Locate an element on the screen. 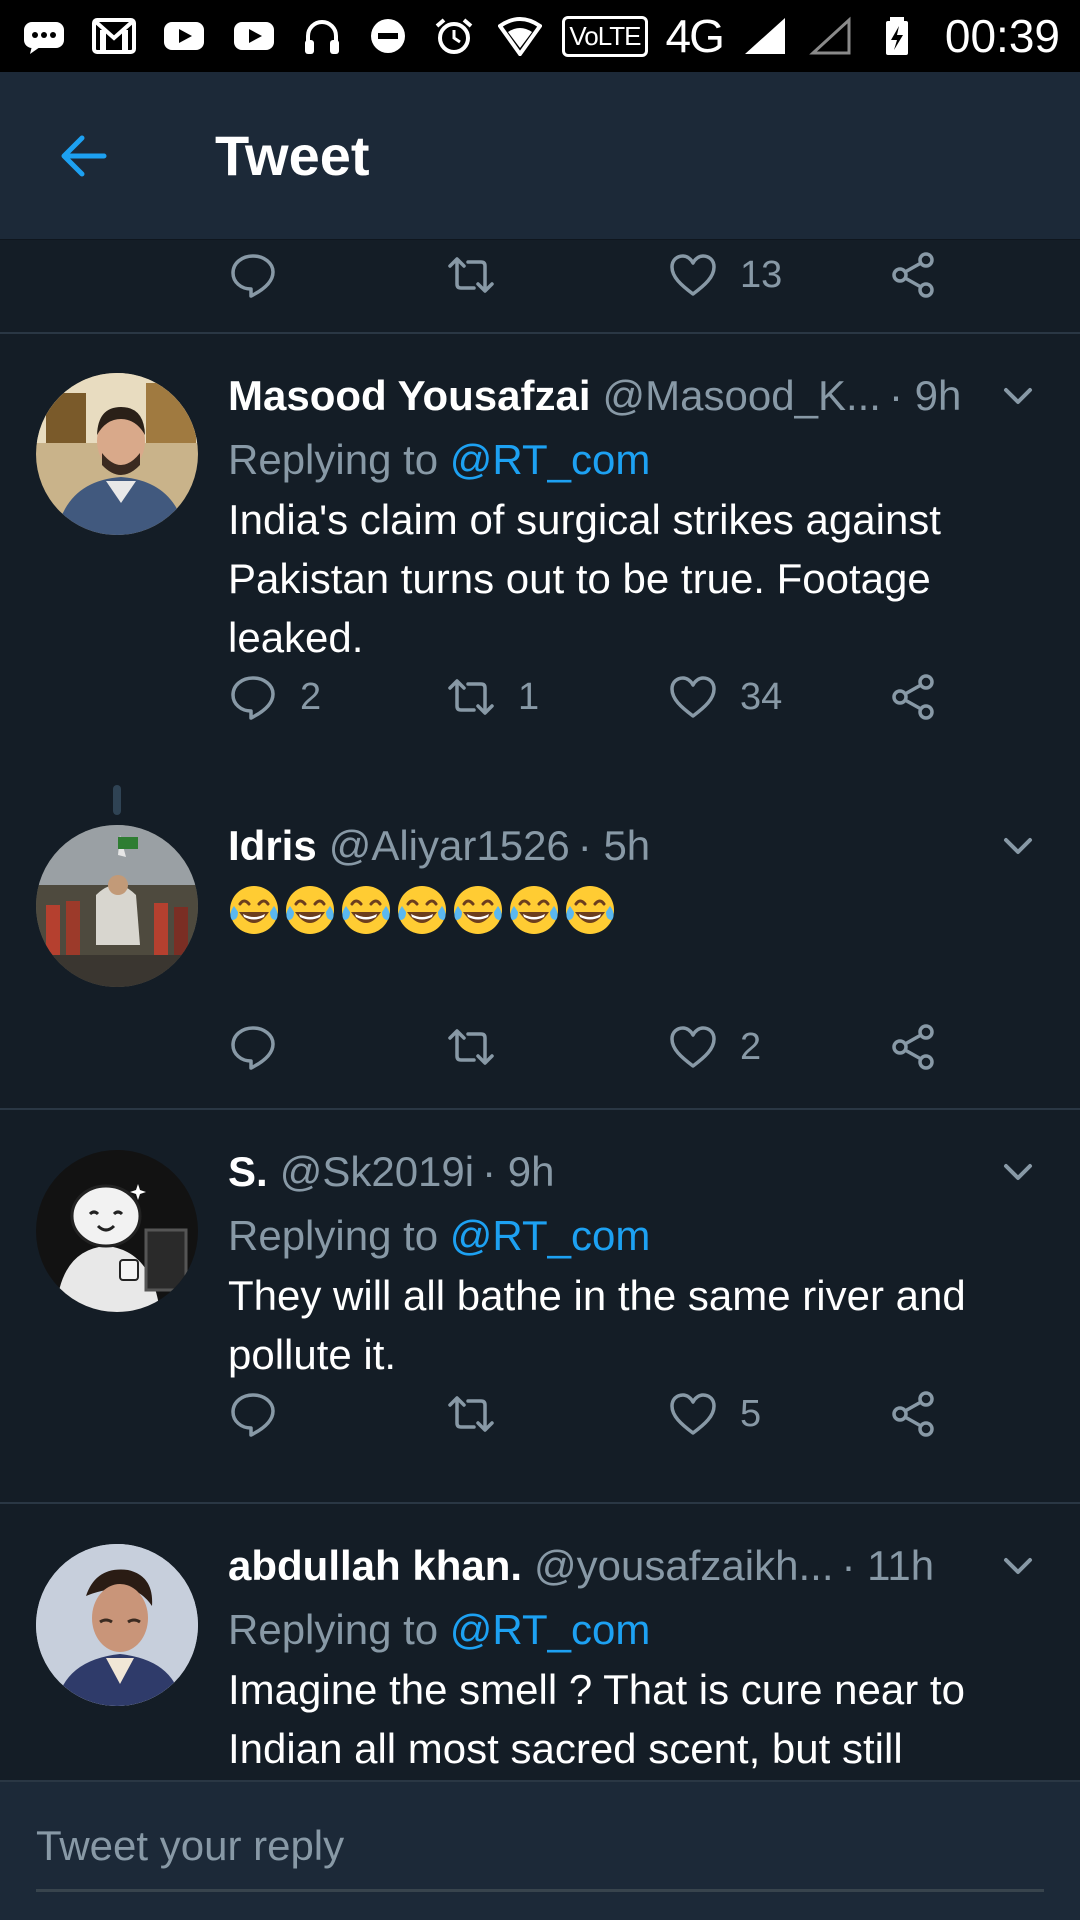  like-count: 34 is located at coordinates (761, 696).